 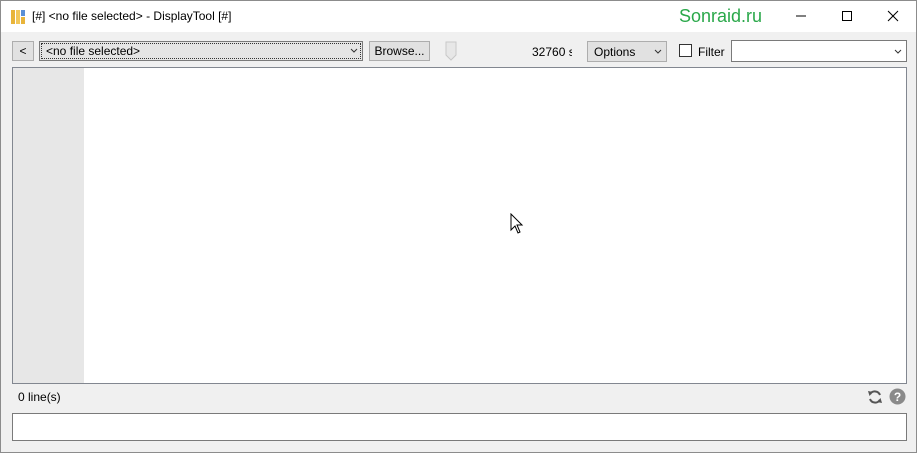 I want to click on close-icon, so click(x=893, y=16).